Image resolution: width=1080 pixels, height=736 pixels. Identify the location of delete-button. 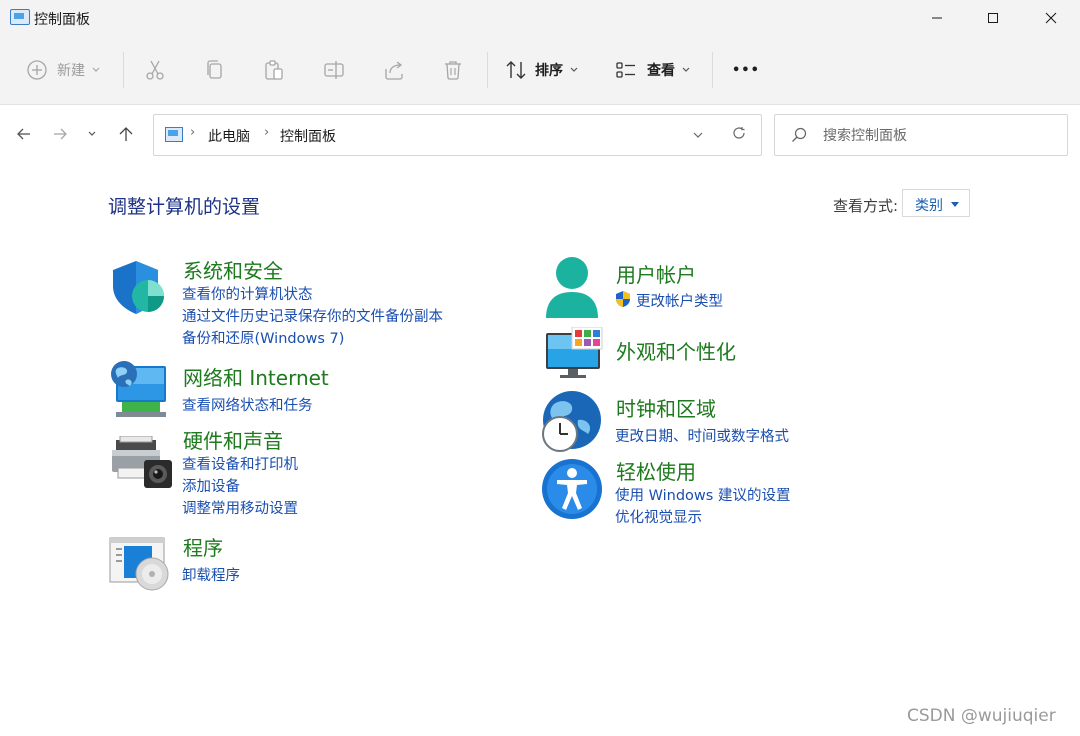
(453, 70).